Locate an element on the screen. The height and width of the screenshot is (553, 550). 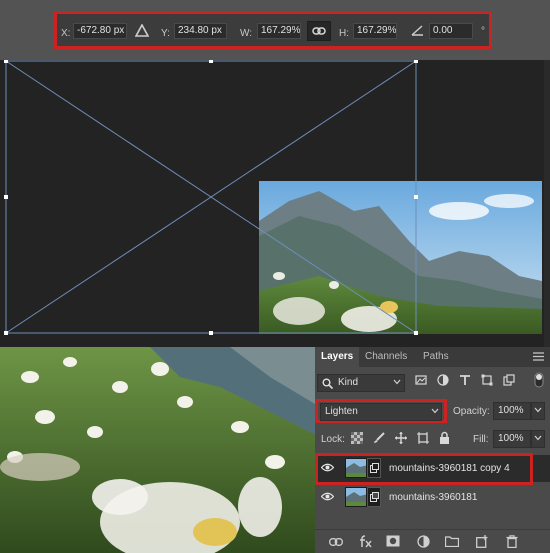
filter-toggle-icon is located at coordinates (539, 380).